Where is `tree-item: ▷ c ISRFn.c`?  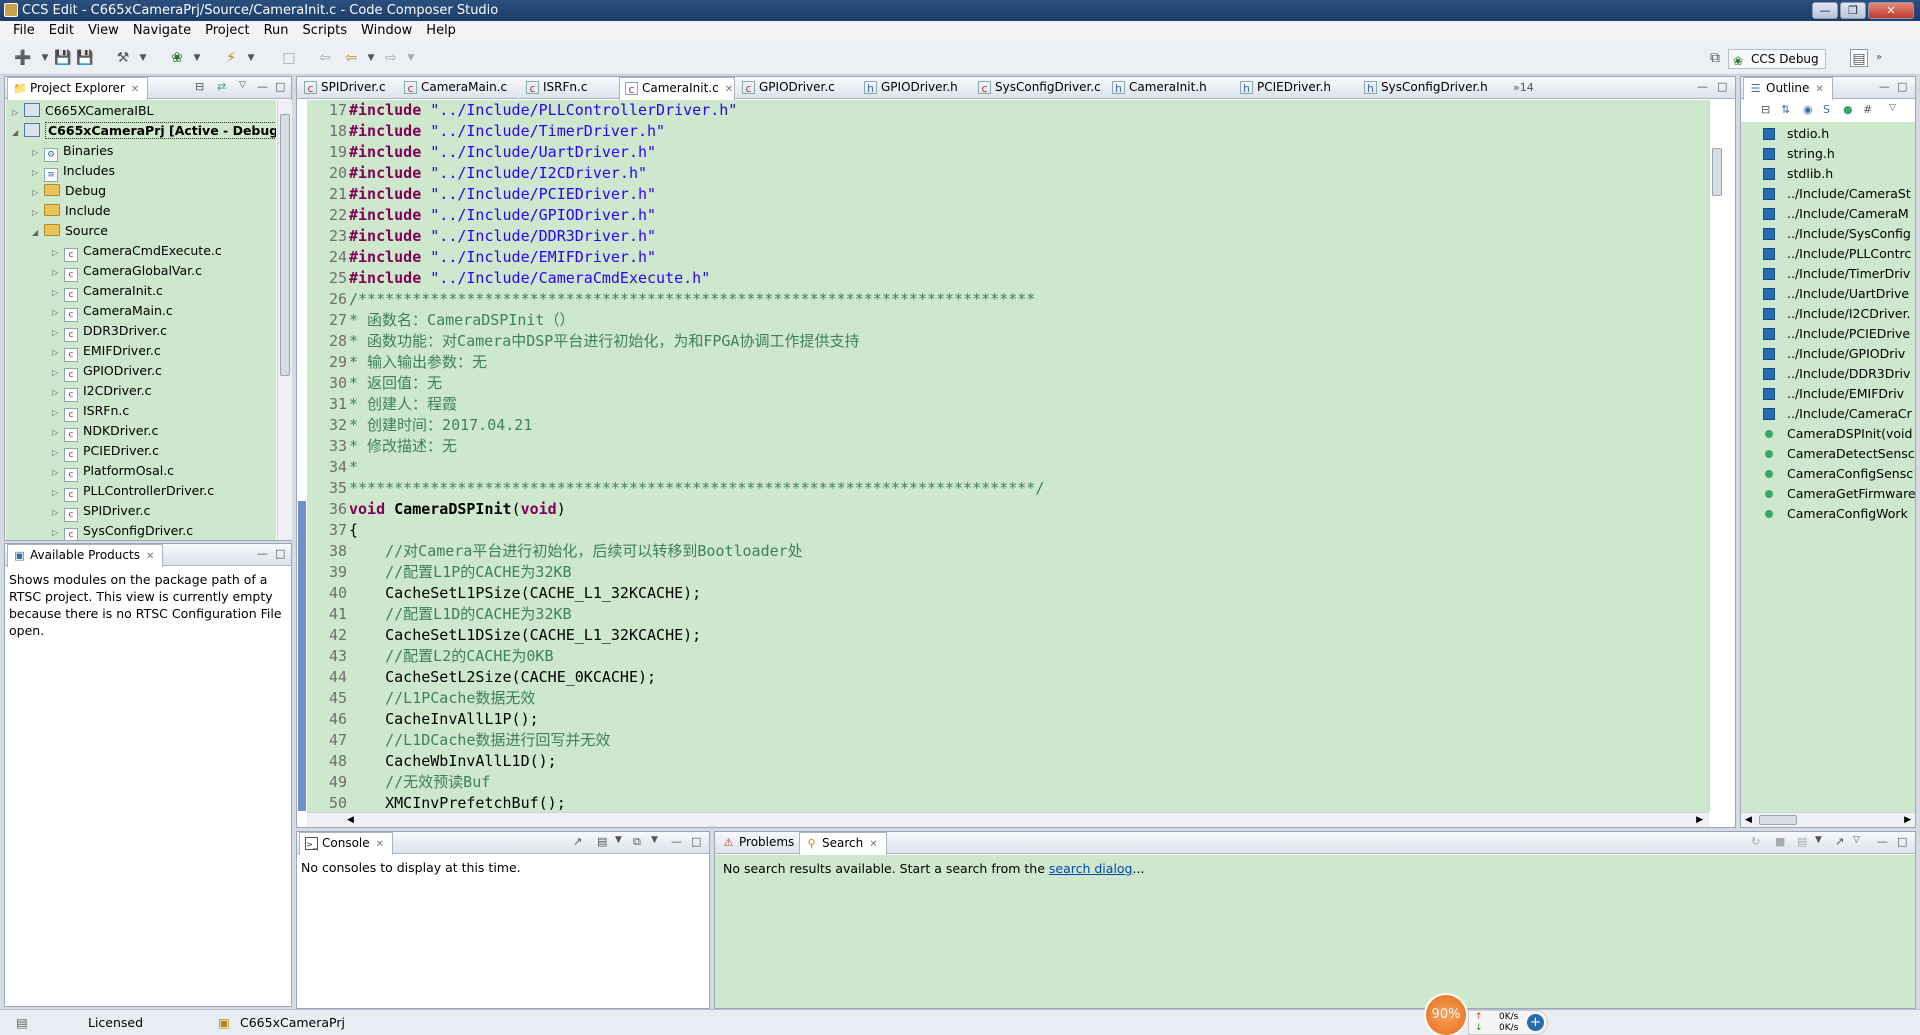 tree-item: ▷ c ISRFn.c is located at coordinates (90, 412).